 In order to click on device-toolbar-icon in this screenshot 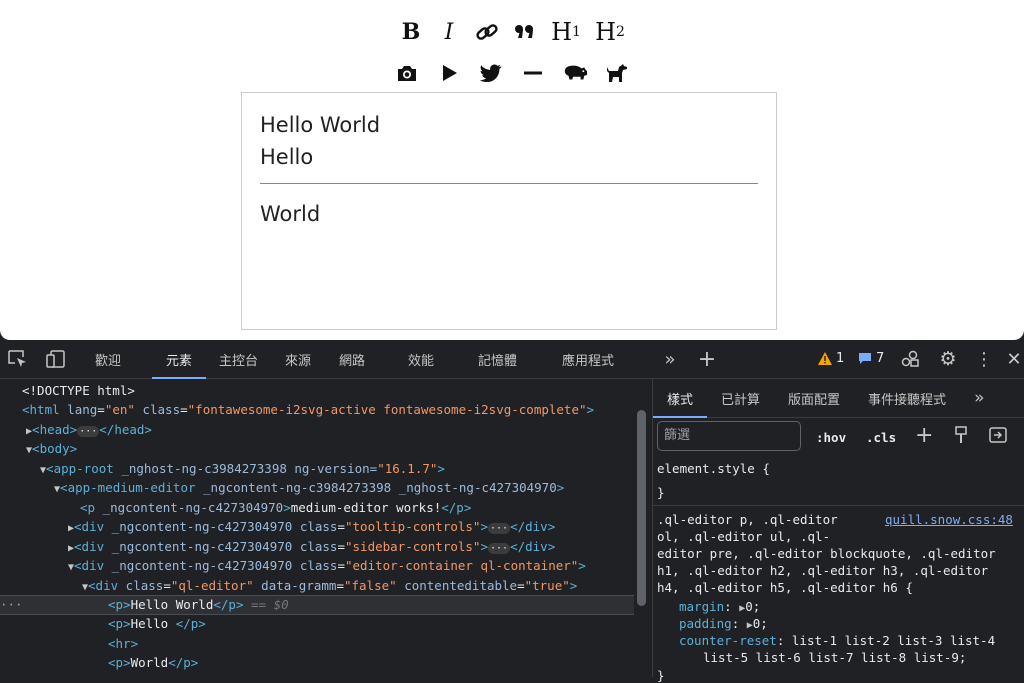, I will do `click(56, 359)`.